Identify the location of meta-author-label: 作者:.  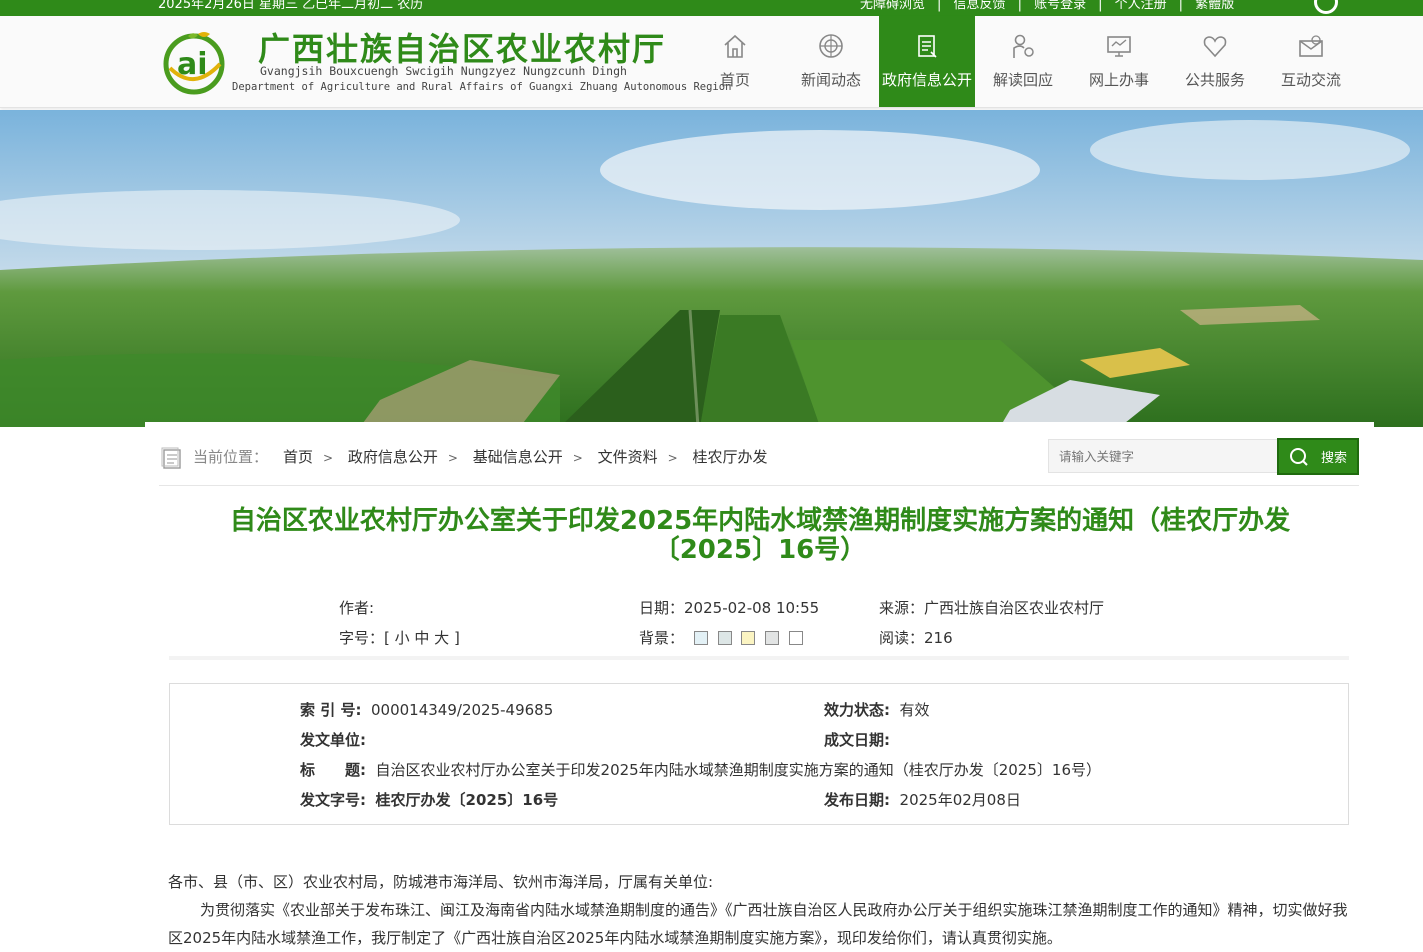
(357, 608).